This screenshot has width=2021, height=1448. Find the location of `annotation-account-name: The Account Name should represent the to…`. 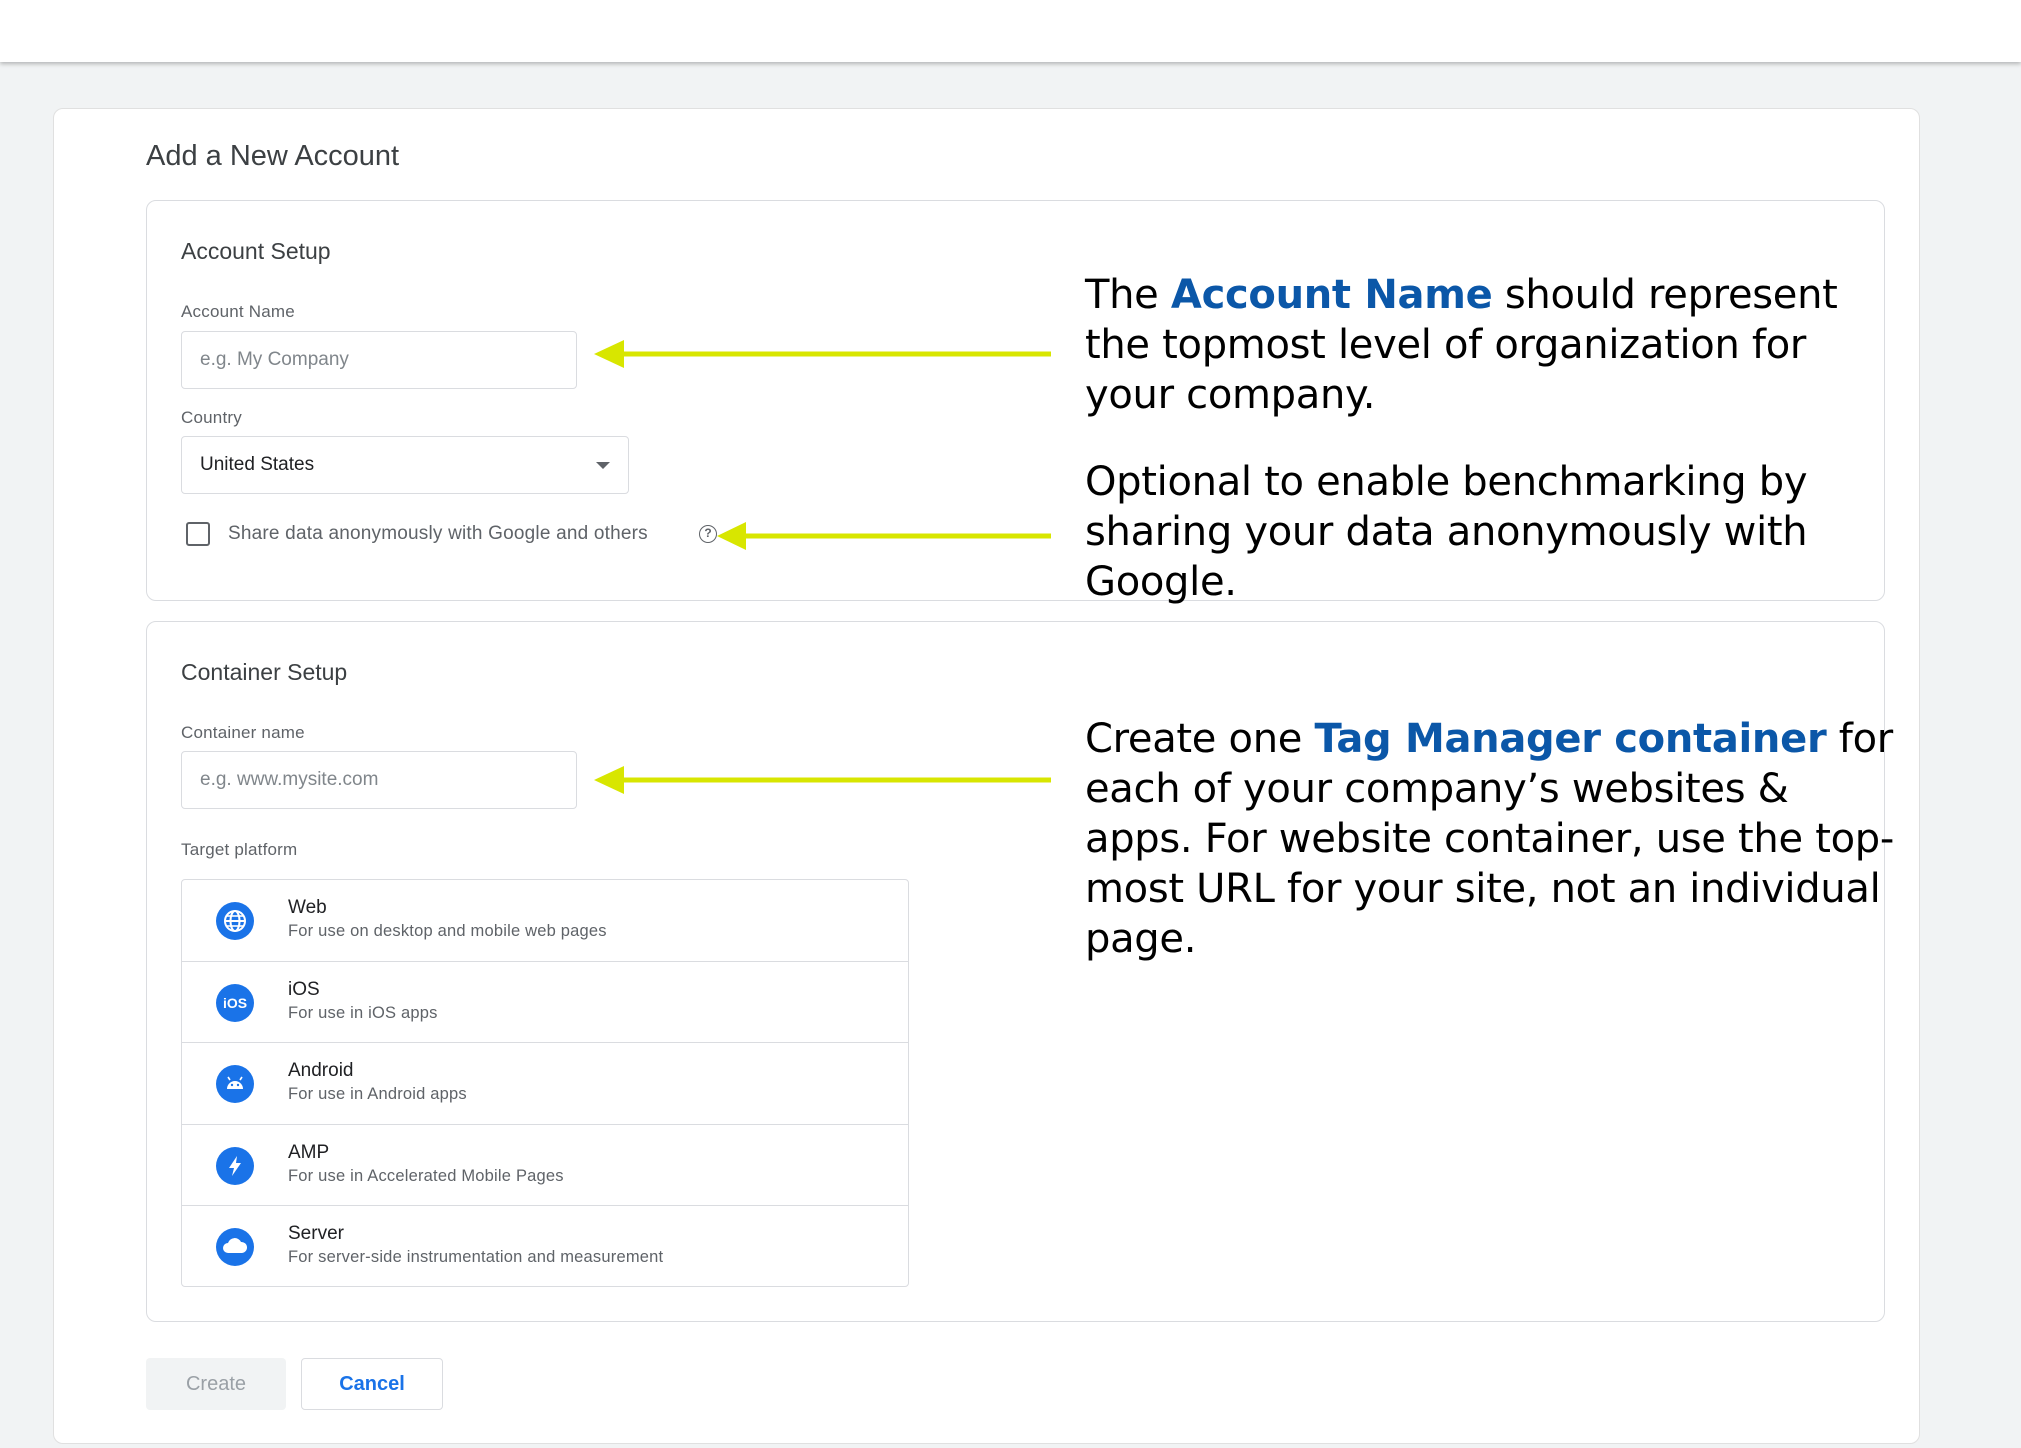

annotation-account-name: The Account Name should represent the to… is located at coordinates (1495, 345).